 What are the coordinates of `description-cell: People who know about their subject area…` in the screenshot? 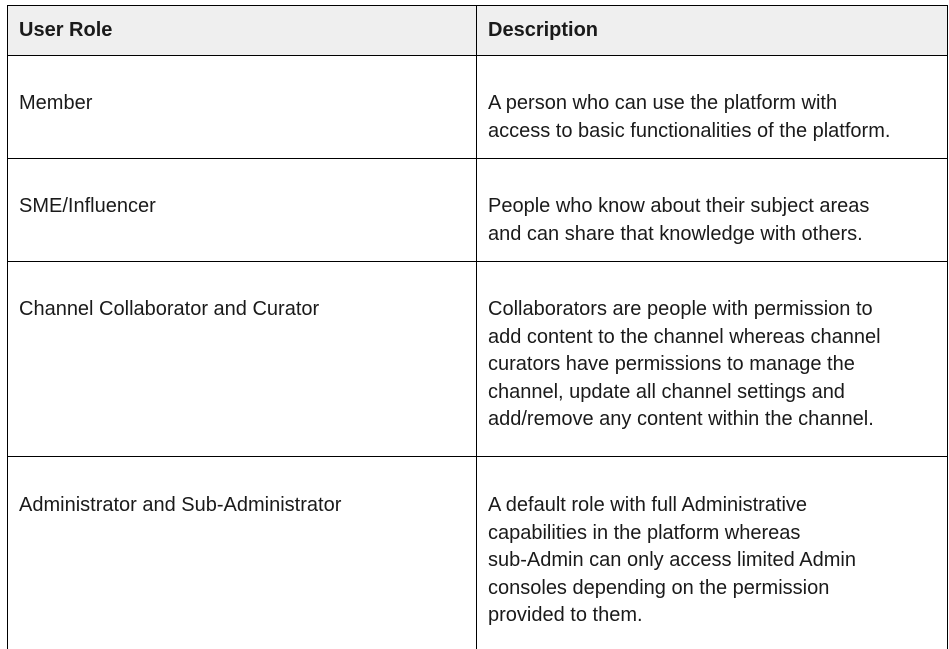 It's located at (712, 210).